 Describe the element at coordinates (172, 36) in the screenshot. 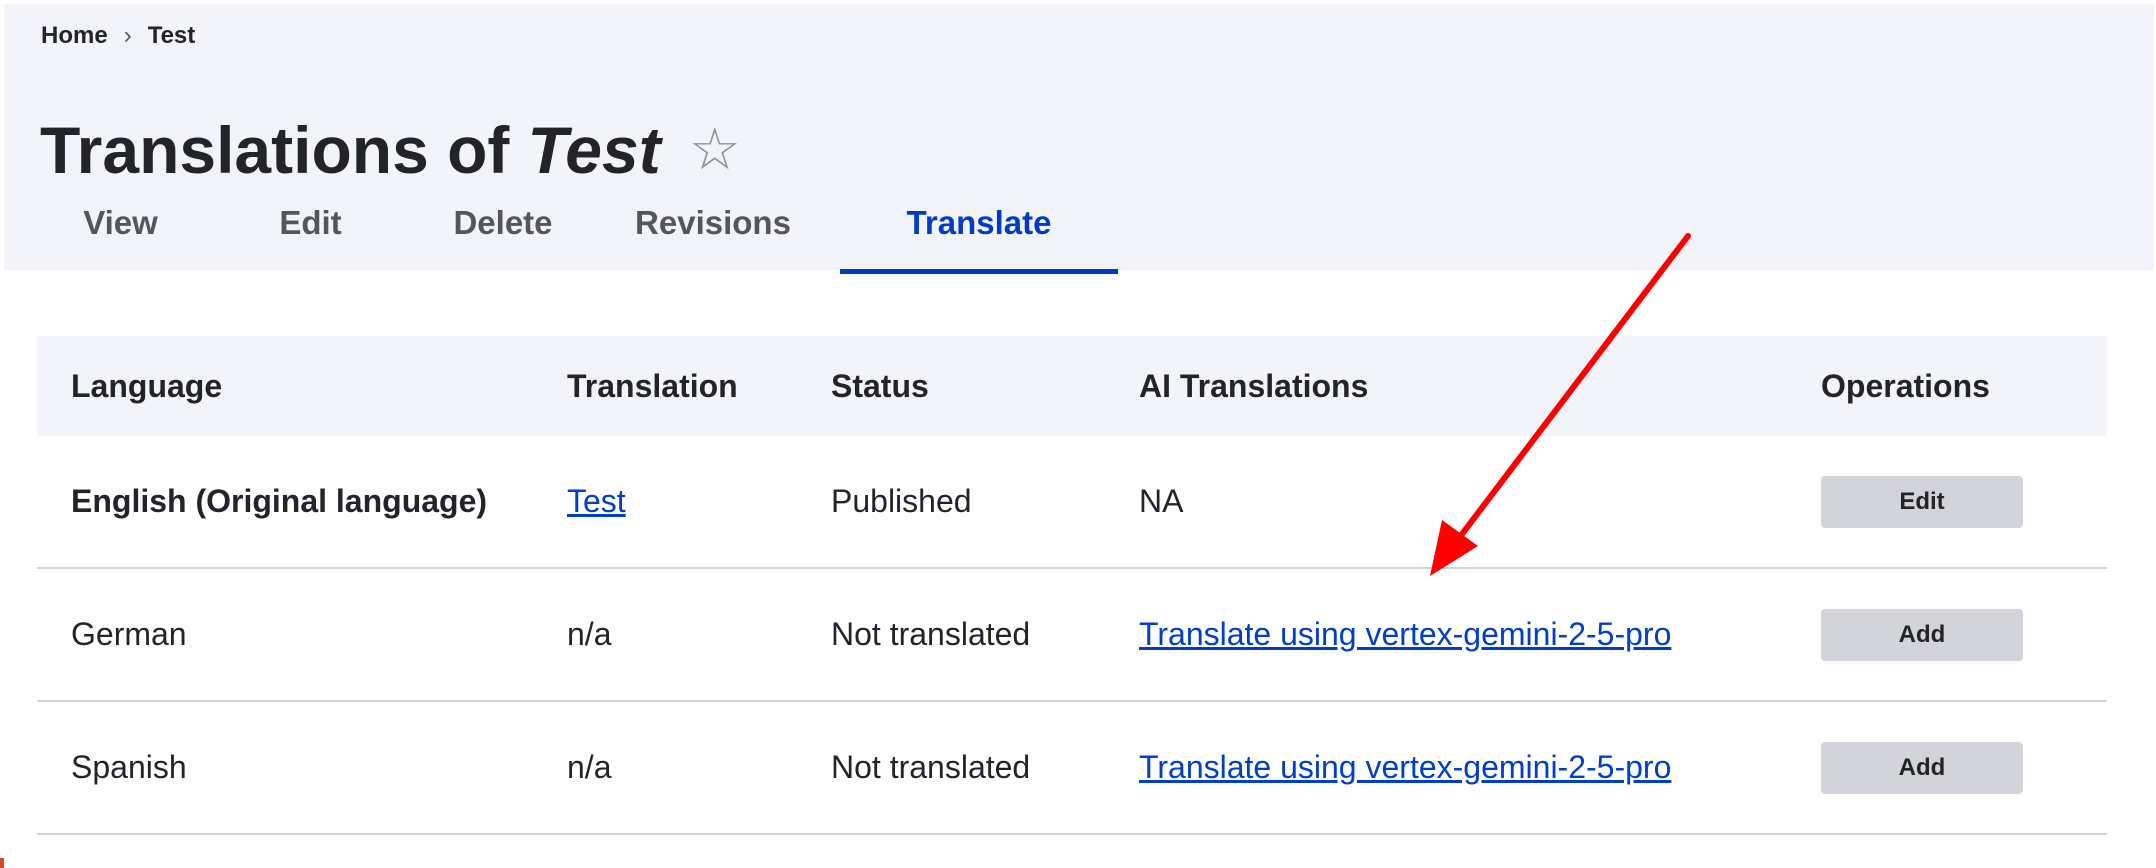

I see `breadcrumb-current: Test` at that location.